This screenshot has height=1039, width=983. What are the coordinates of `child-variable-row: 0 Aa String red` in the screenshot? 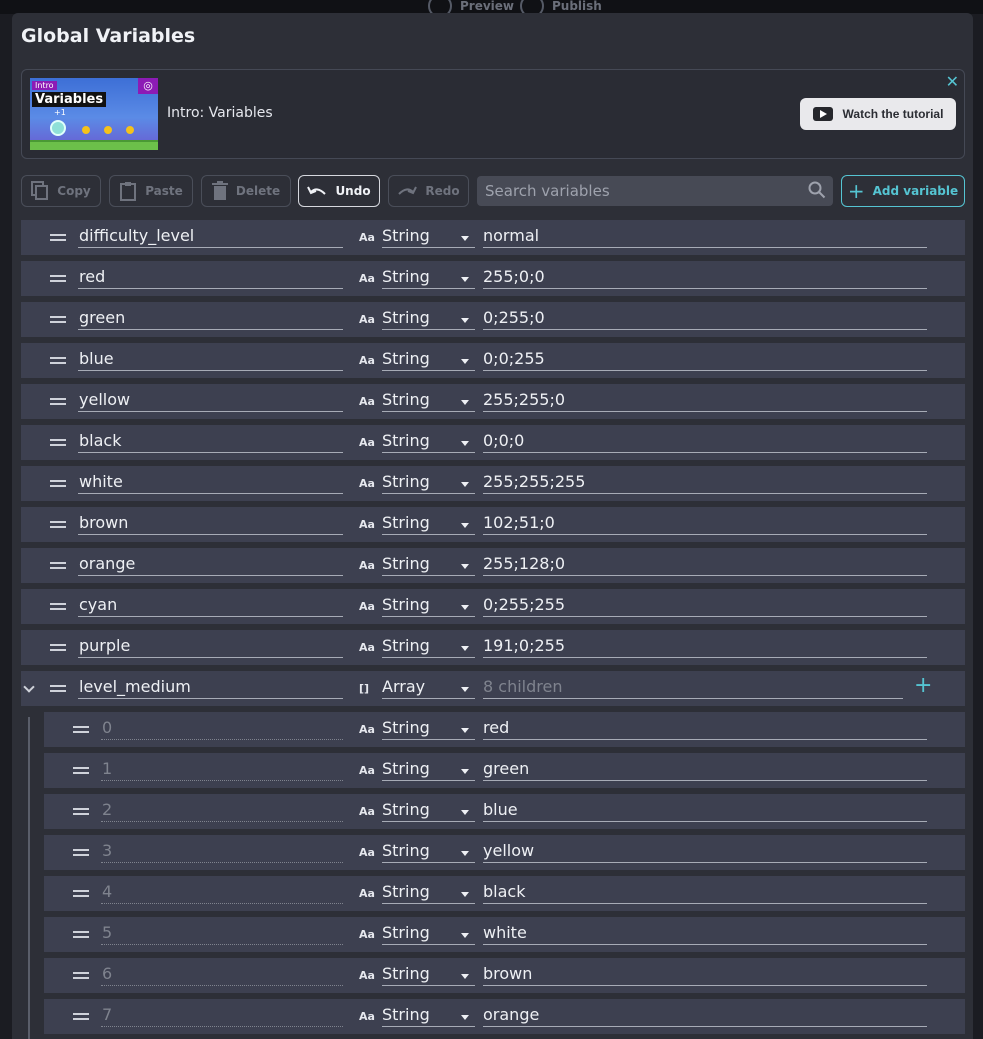 It's located at (504, 729).